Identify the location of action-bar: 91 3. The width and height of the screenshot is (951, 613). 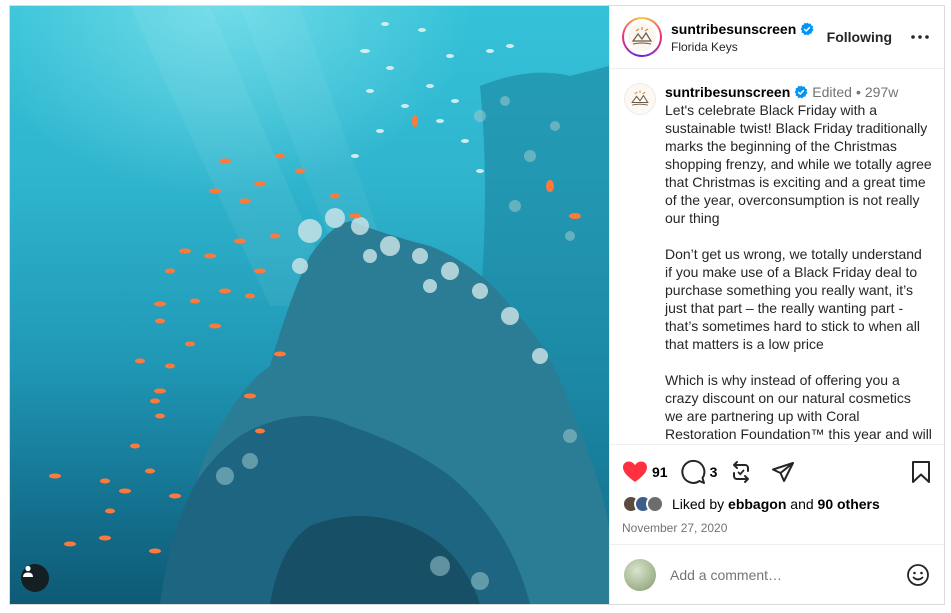
(777, 472).